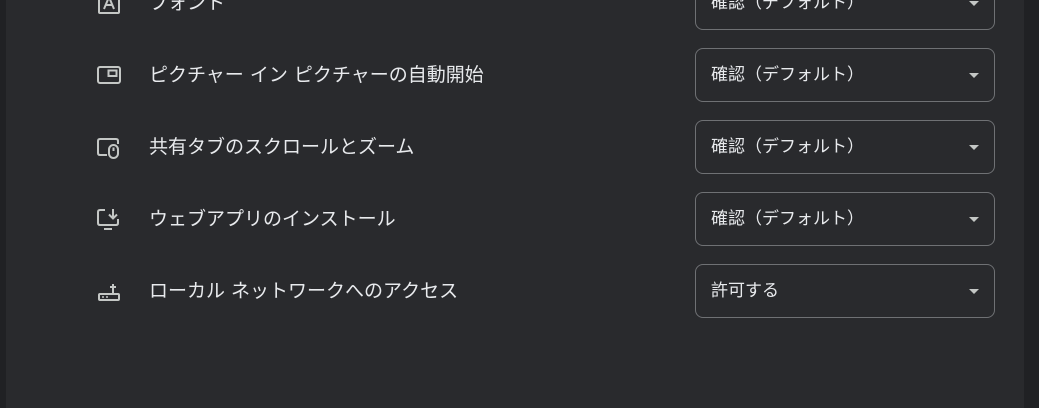 The height and width of the screenshot is (408, 1039). I want to click on setting-row-web-app-install: ウェブアプリのインストール 確認（デフォルト）, so click(515, 219).